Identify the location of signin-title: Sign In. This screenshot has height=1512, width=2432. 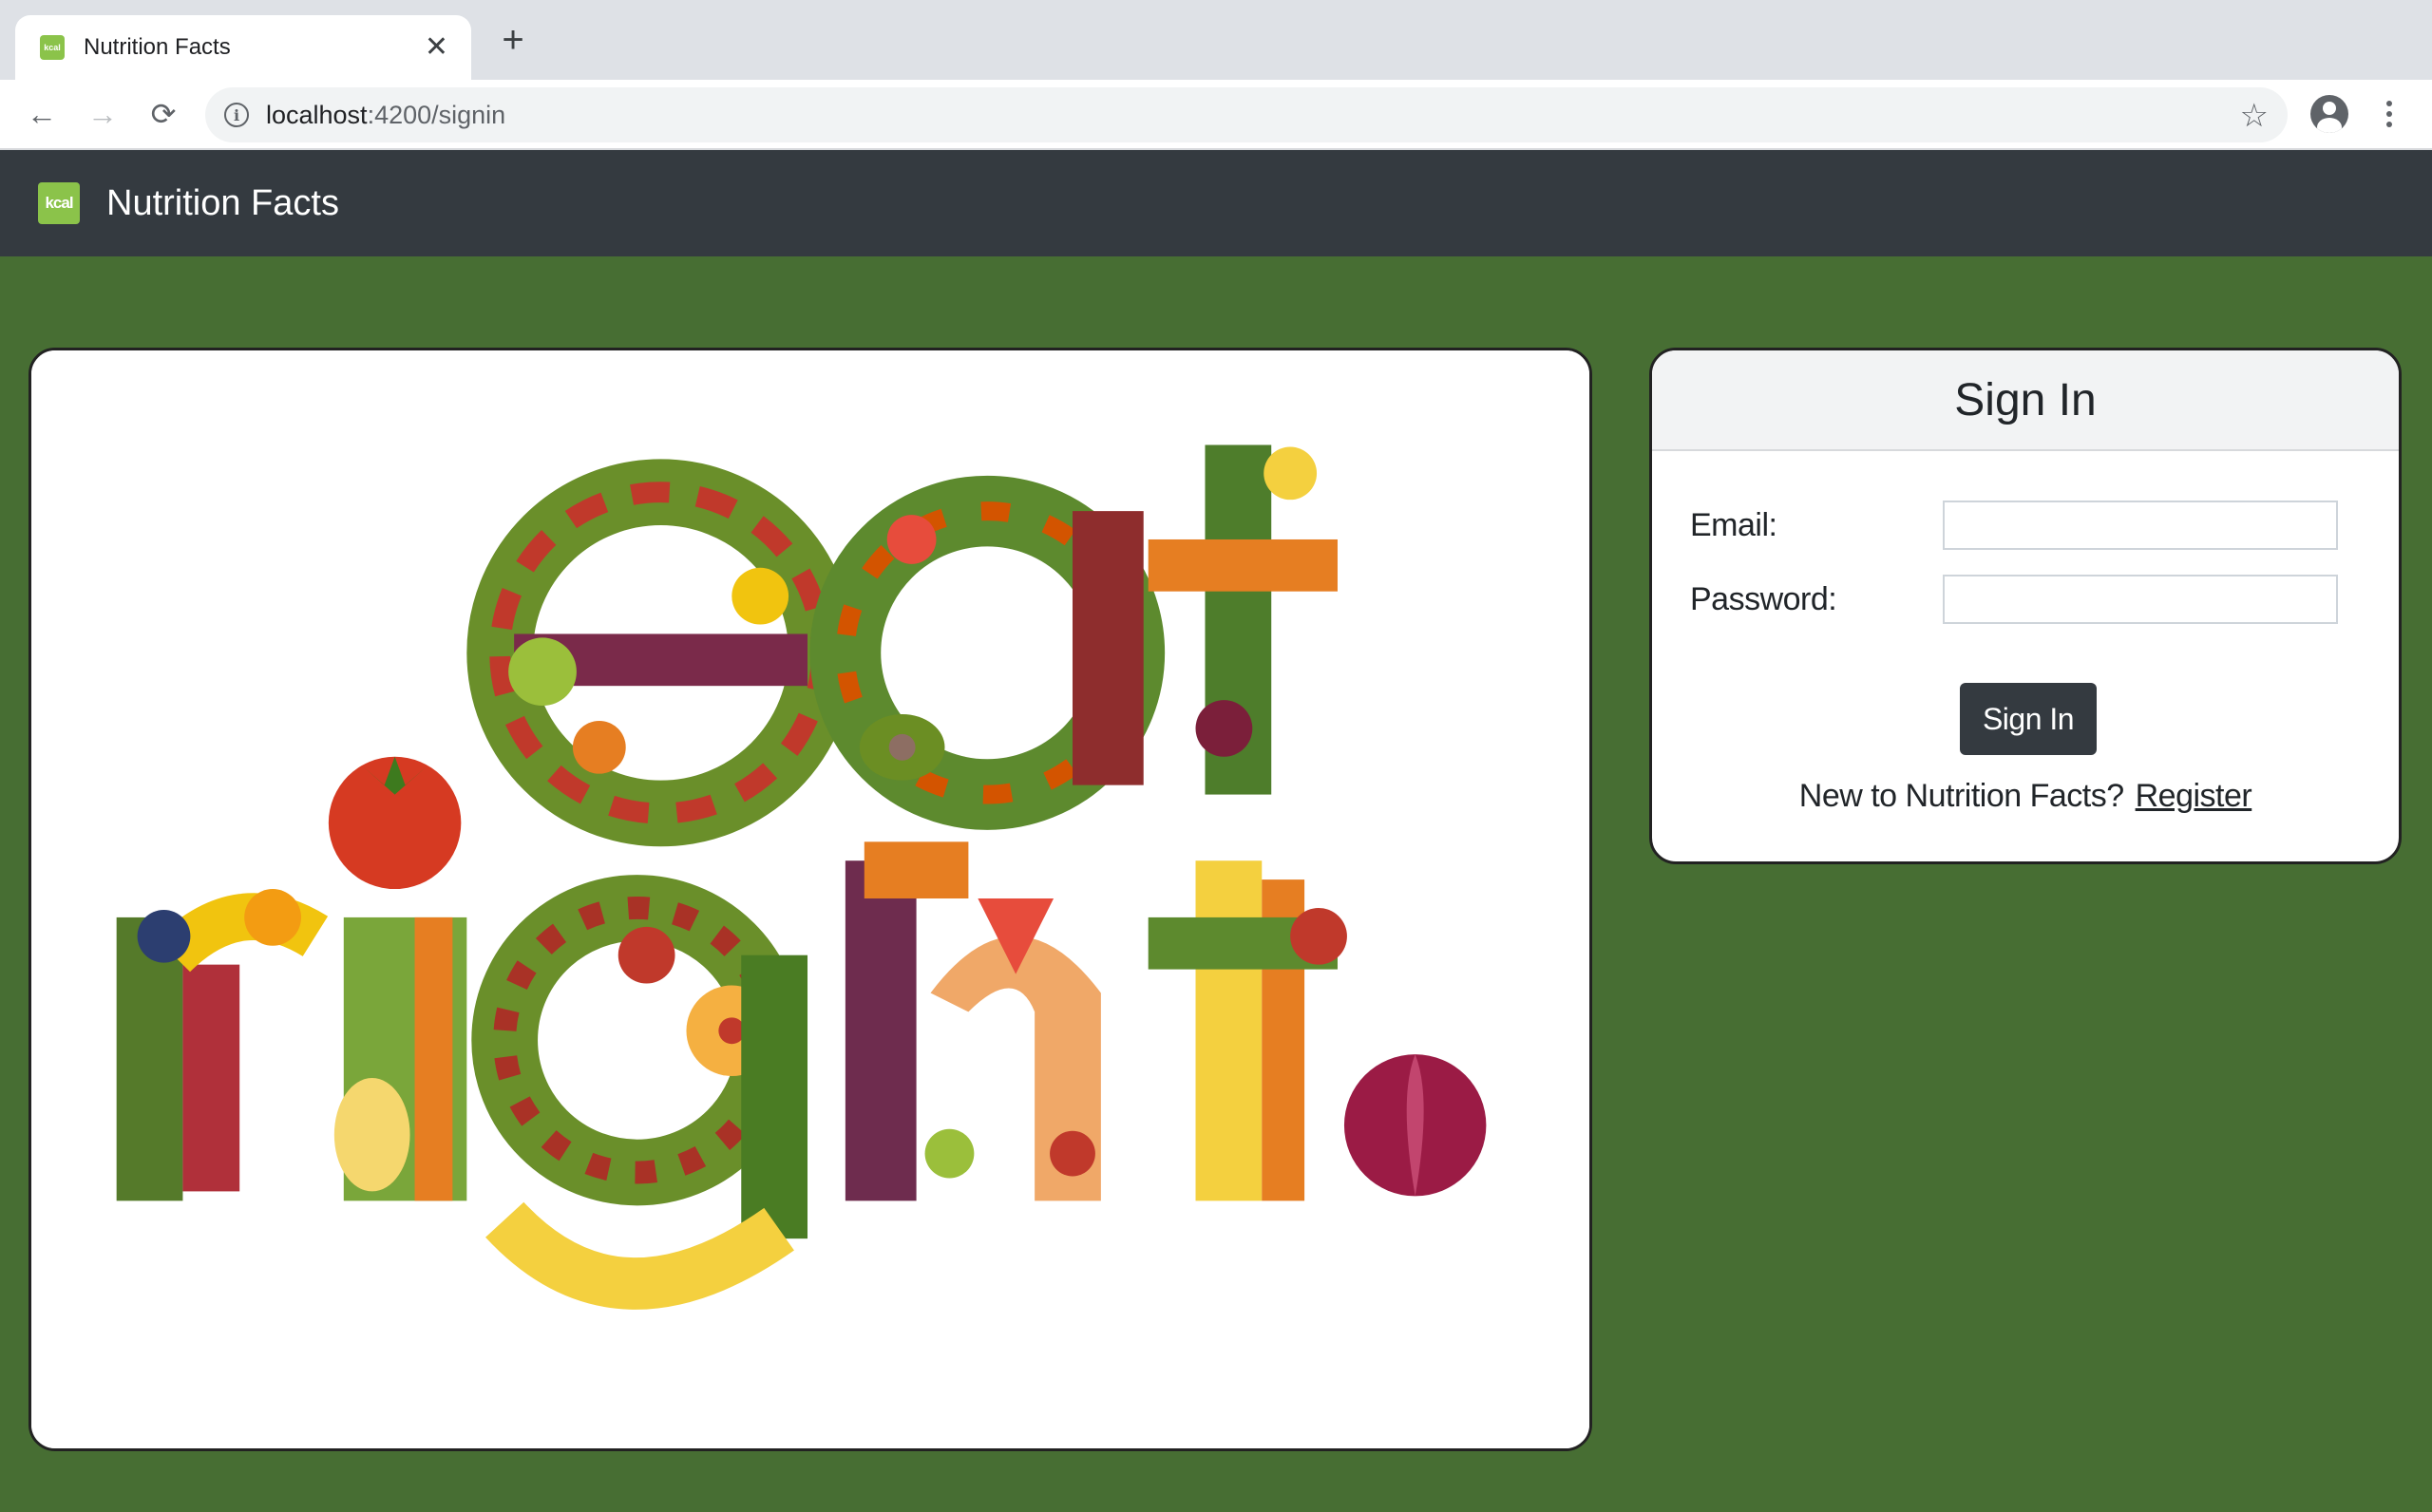
(2025, 400).